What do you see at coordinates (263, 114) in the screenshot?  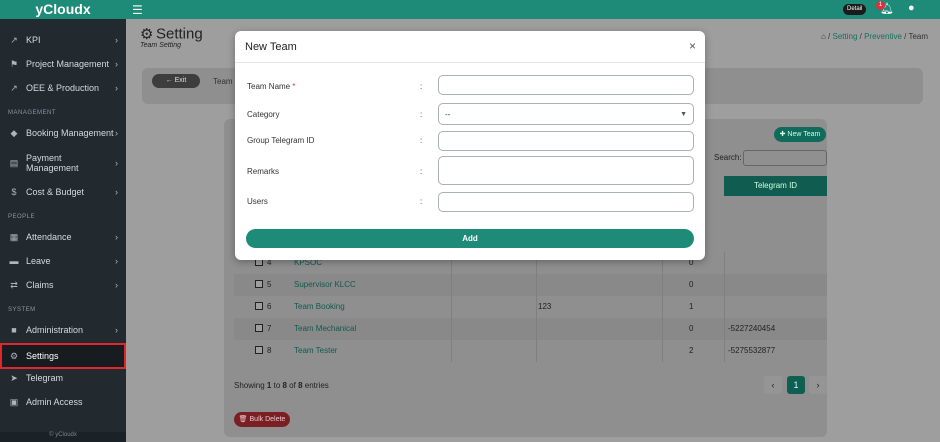 I see `category-label: Category` at bounding box center [263, 114].